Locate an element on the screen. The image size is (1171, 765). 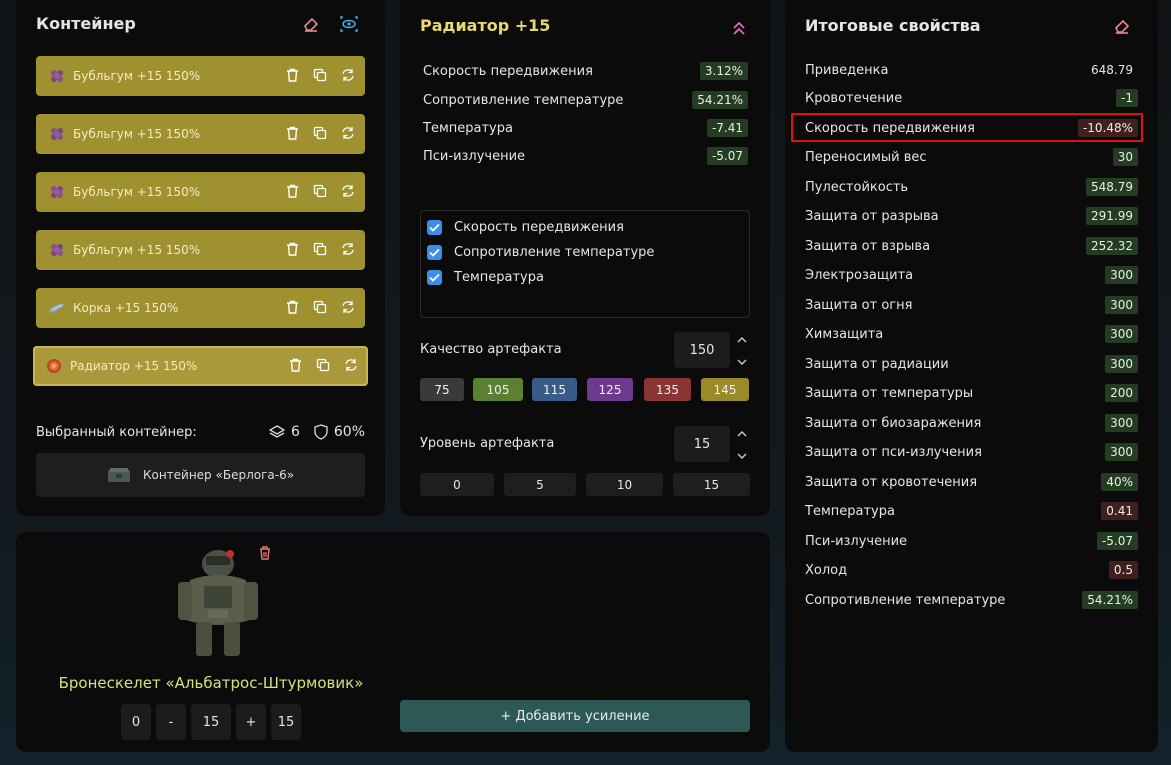
level-option-button: 15 is located at coordinates (711, 484).